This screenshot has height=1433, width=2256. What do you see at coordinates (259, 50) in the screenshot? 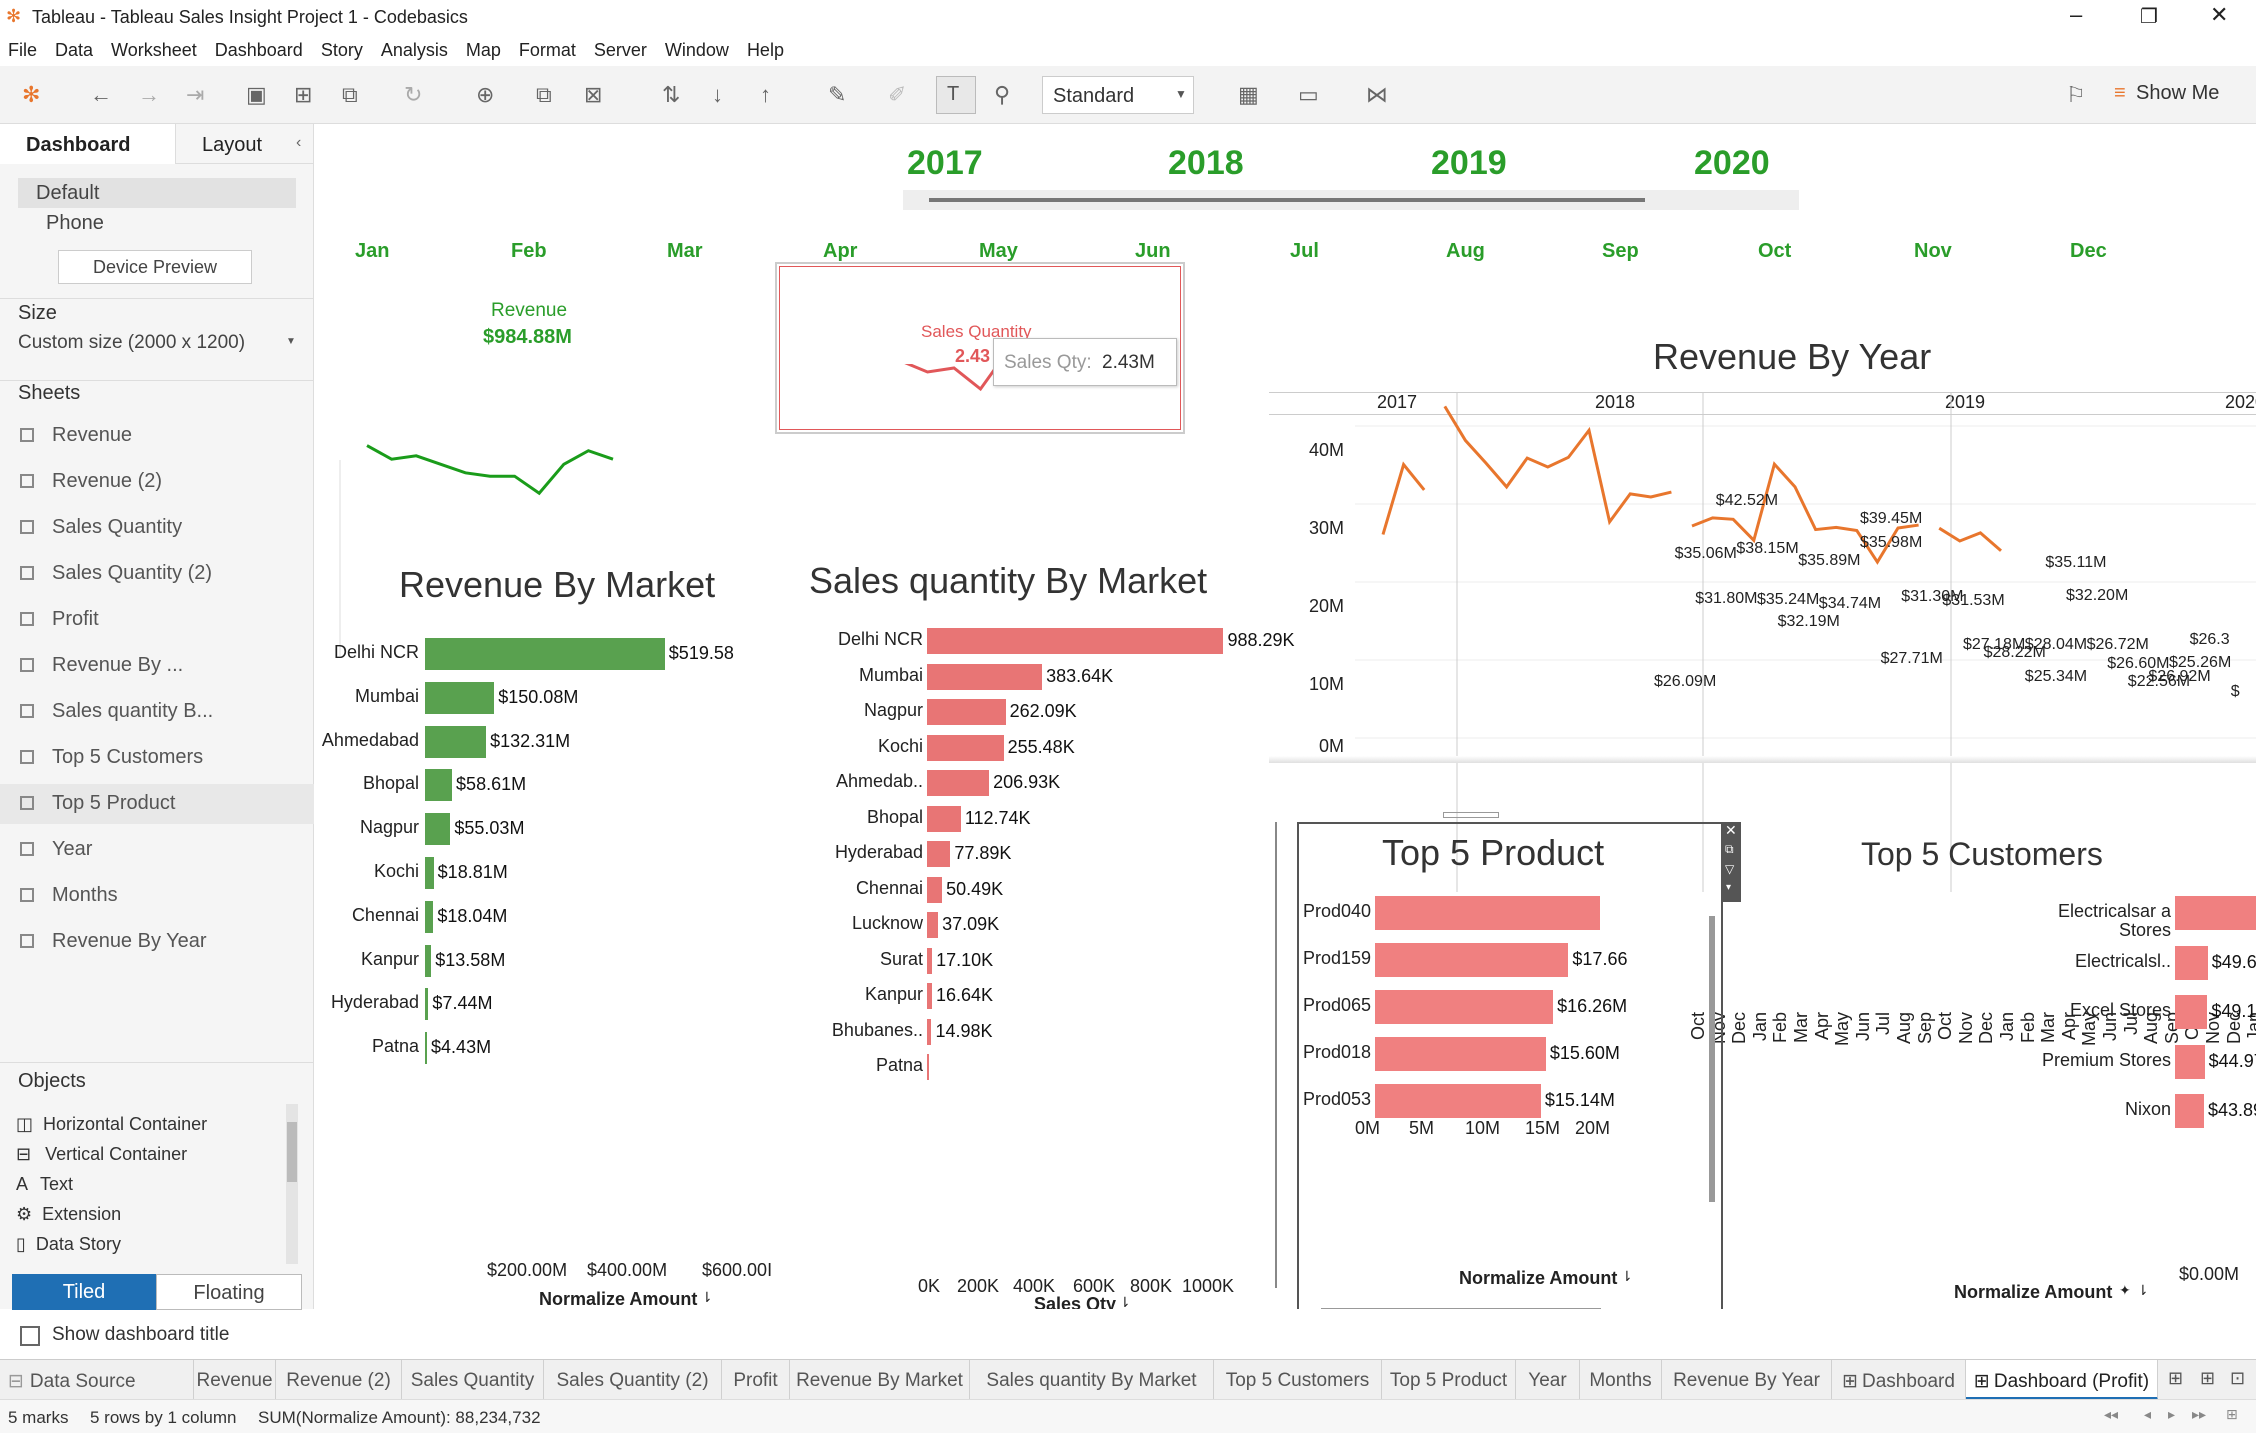
I see `menu-dashboard: Dashboard` at bounding box center [259, 50].